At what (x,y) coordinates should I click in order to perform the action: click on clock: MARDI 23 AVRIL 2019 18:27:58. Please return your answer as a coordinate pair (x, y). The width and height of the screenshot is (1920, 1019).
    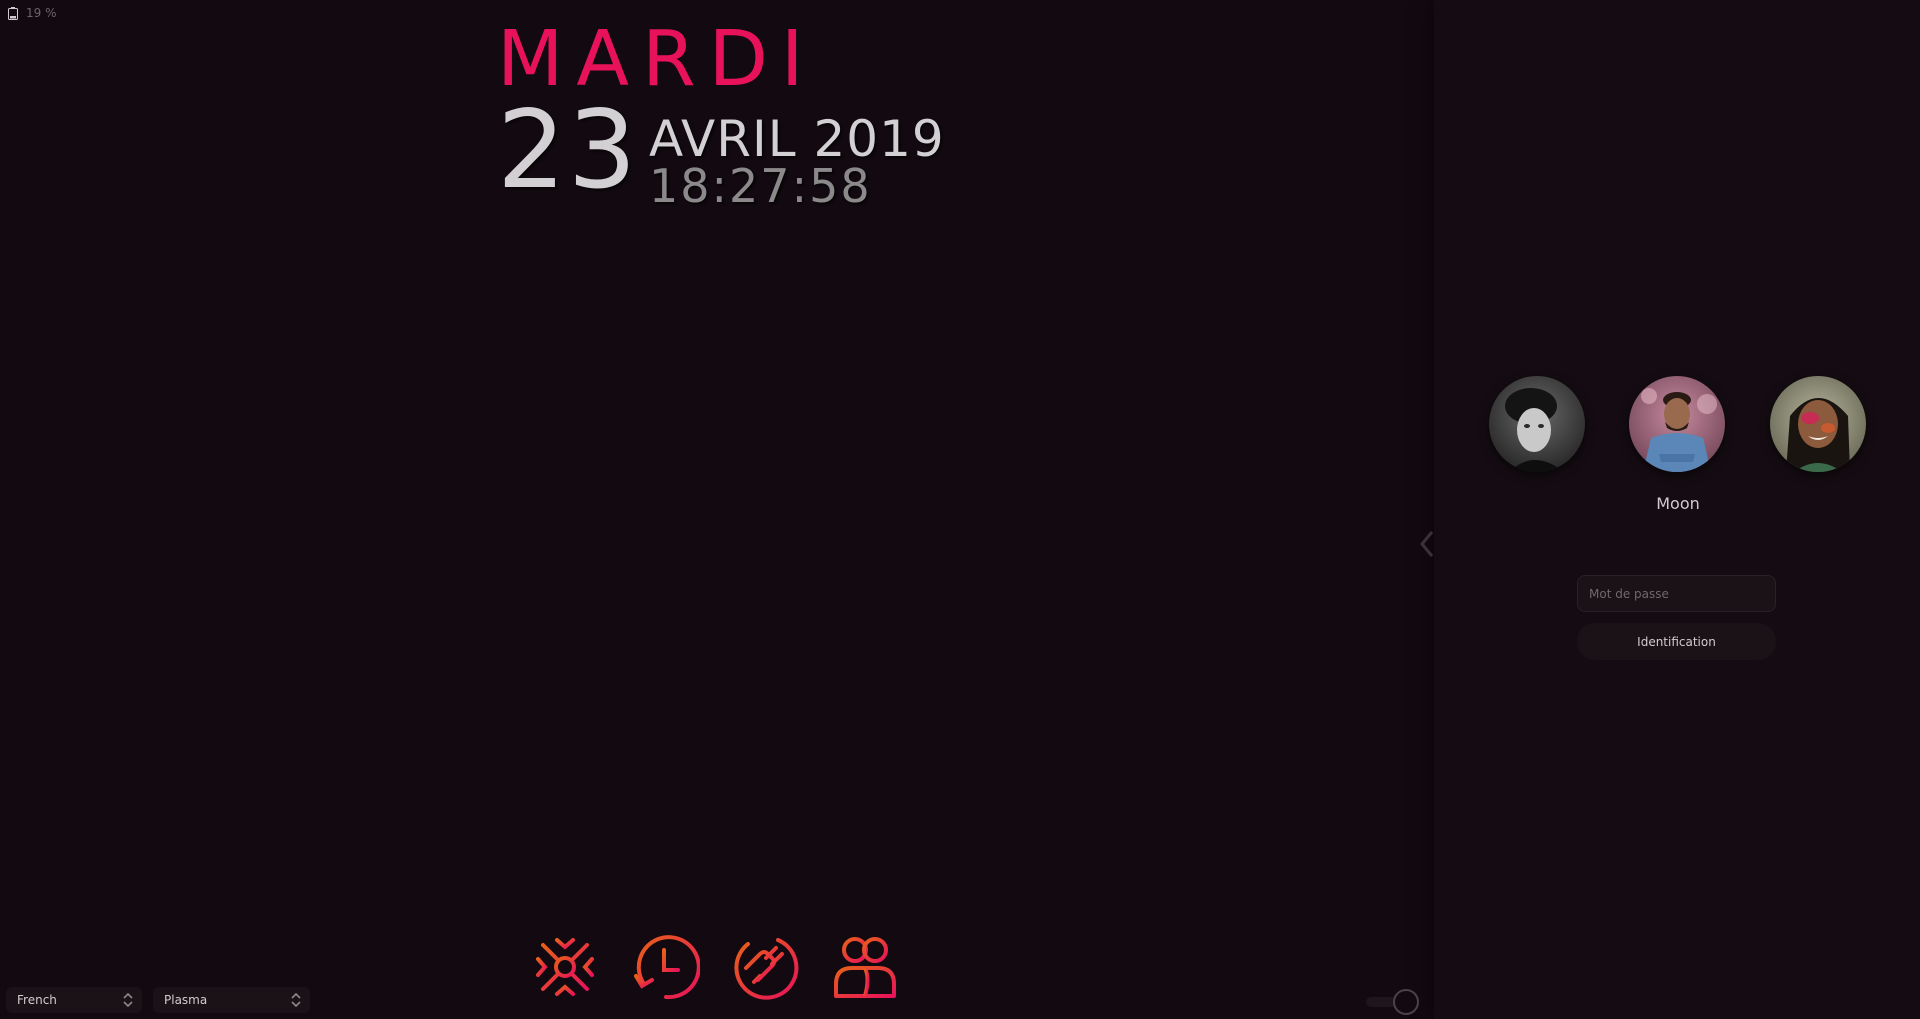
    Looking at the image, I should click on (757, 113).